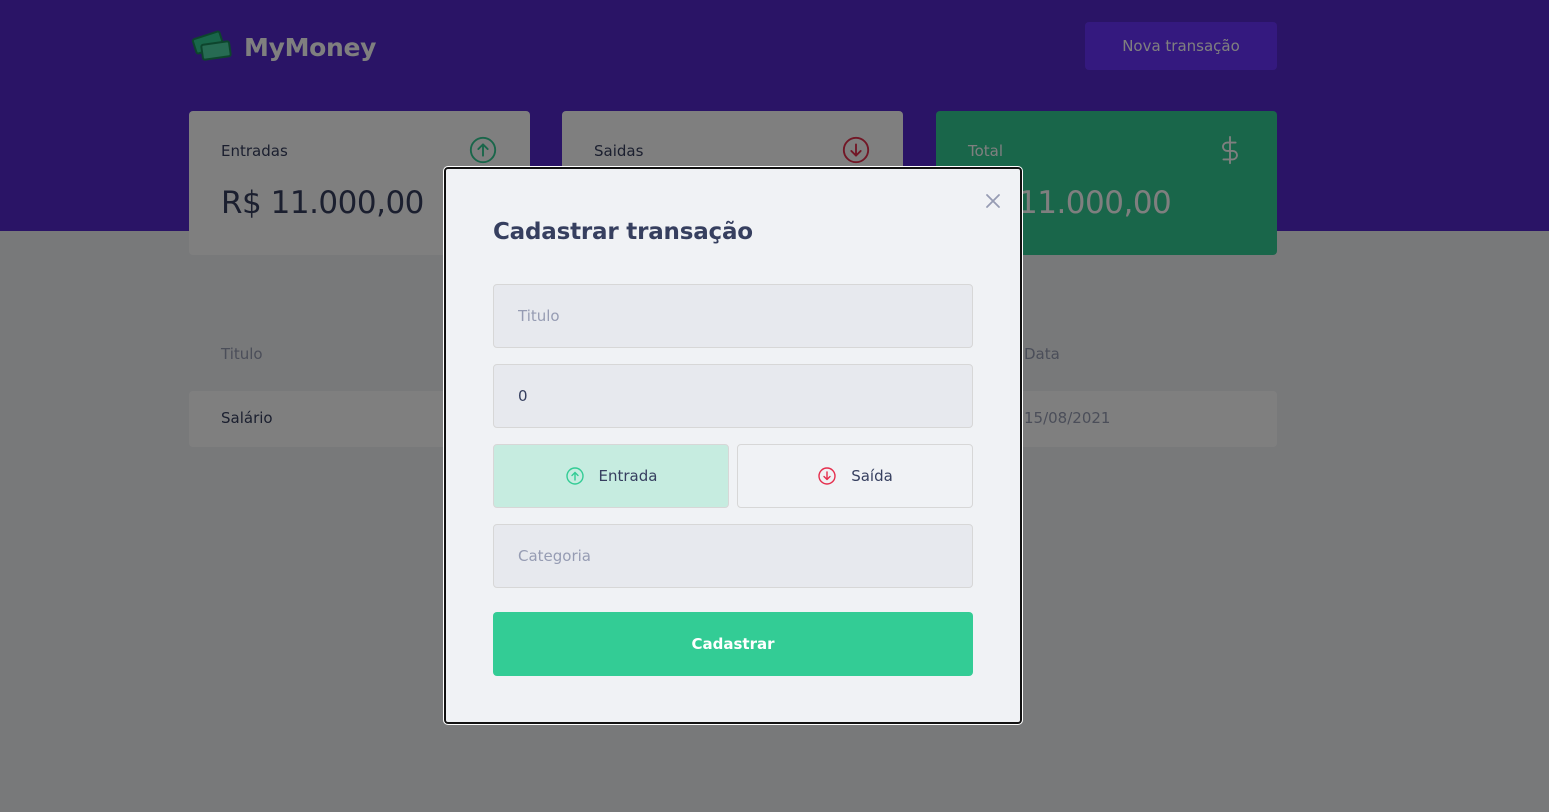  I want to click on type-outcome-button: Saída, so click(855, 476).